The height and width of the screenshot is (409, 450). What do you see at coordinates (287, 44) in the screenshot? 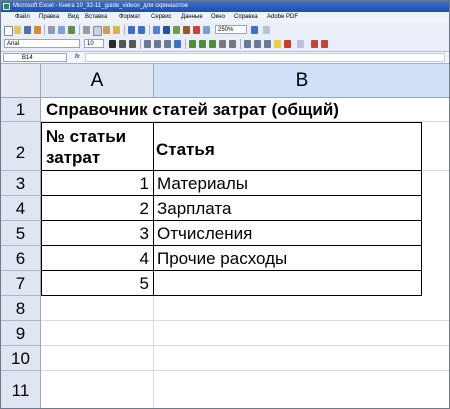
I see `font-color-icon` at bounding box center [287, 44].